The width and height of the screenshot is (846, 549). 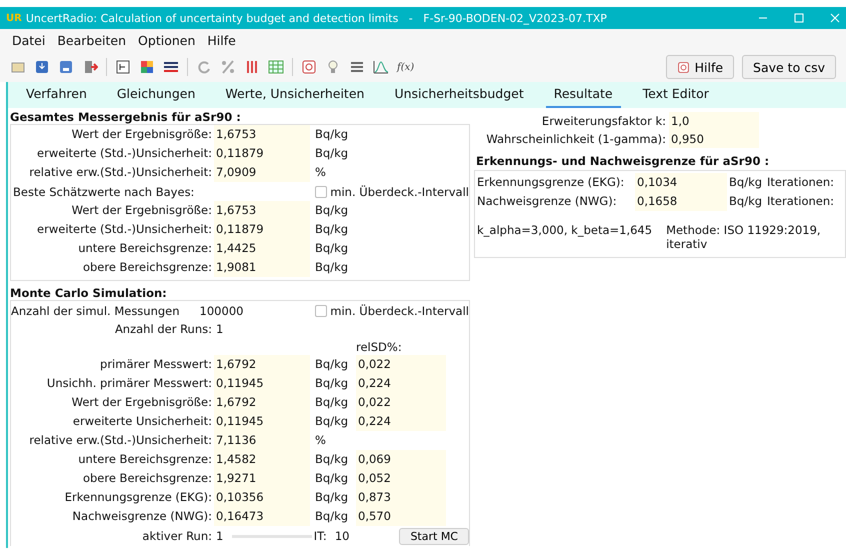 What do you see at coordinates (219, 329) in the screenshot?
I see `runs-value: 1` at bounding box center [219, 329].